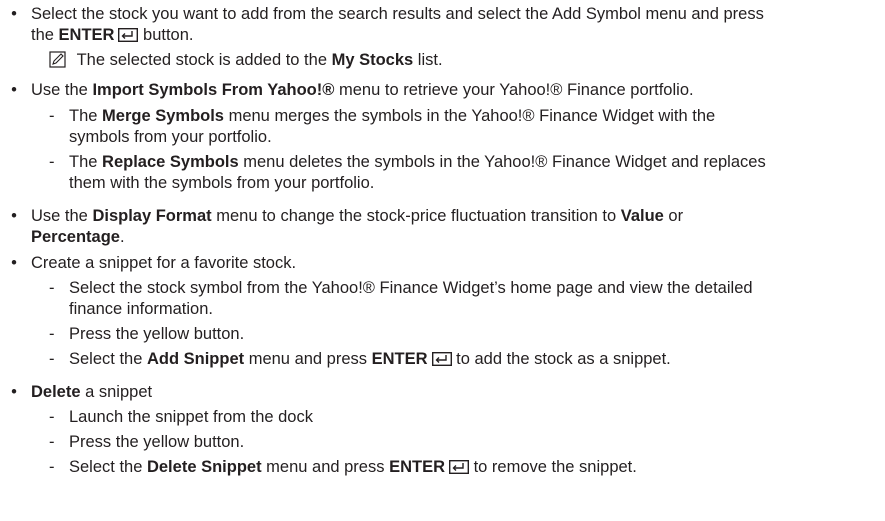 The height and width of the screenshot is (521, 885). Describe the element at coordinates (141, 309) in the screenshot. I see `bullet-4-sub-1-line-2: finance information.` at that location.